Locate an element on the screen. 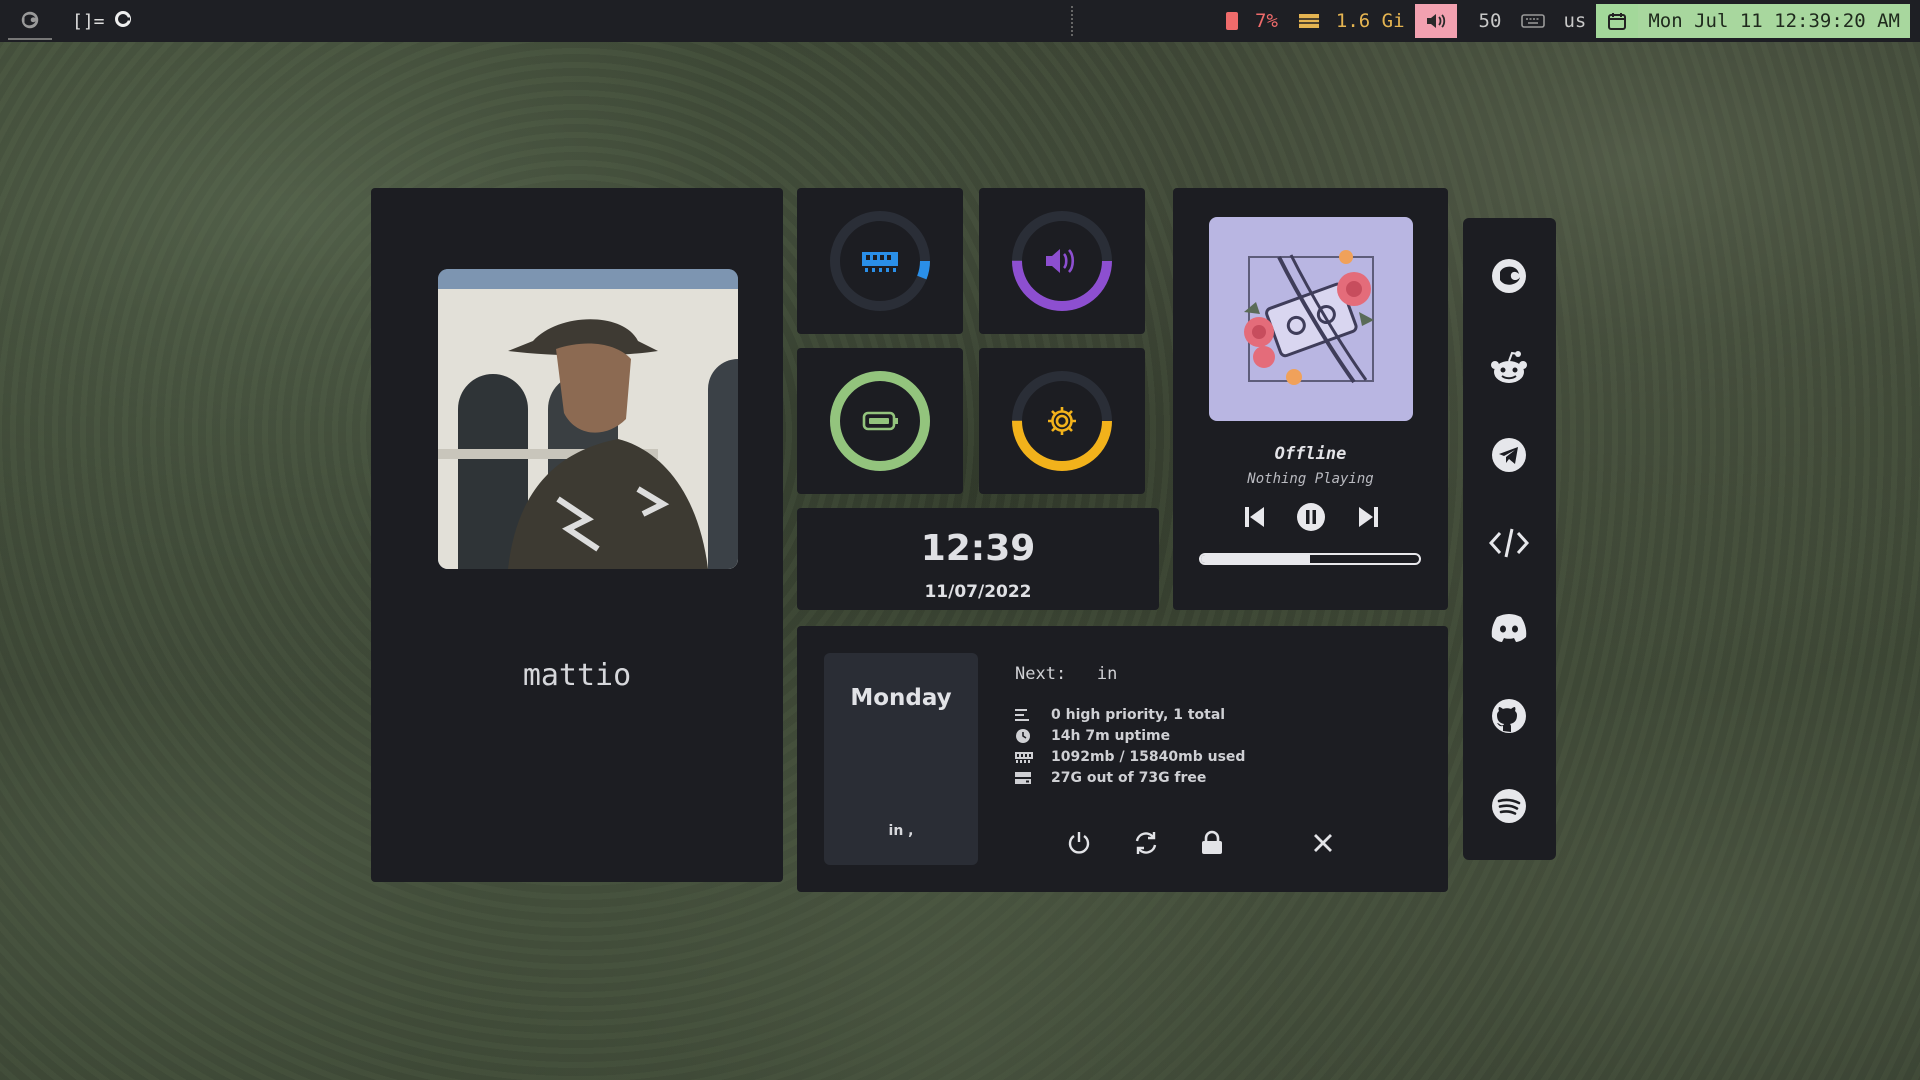 The width and height of the screenshot is (1920, 1080). track-progress is located at coordinates (1310, 559).